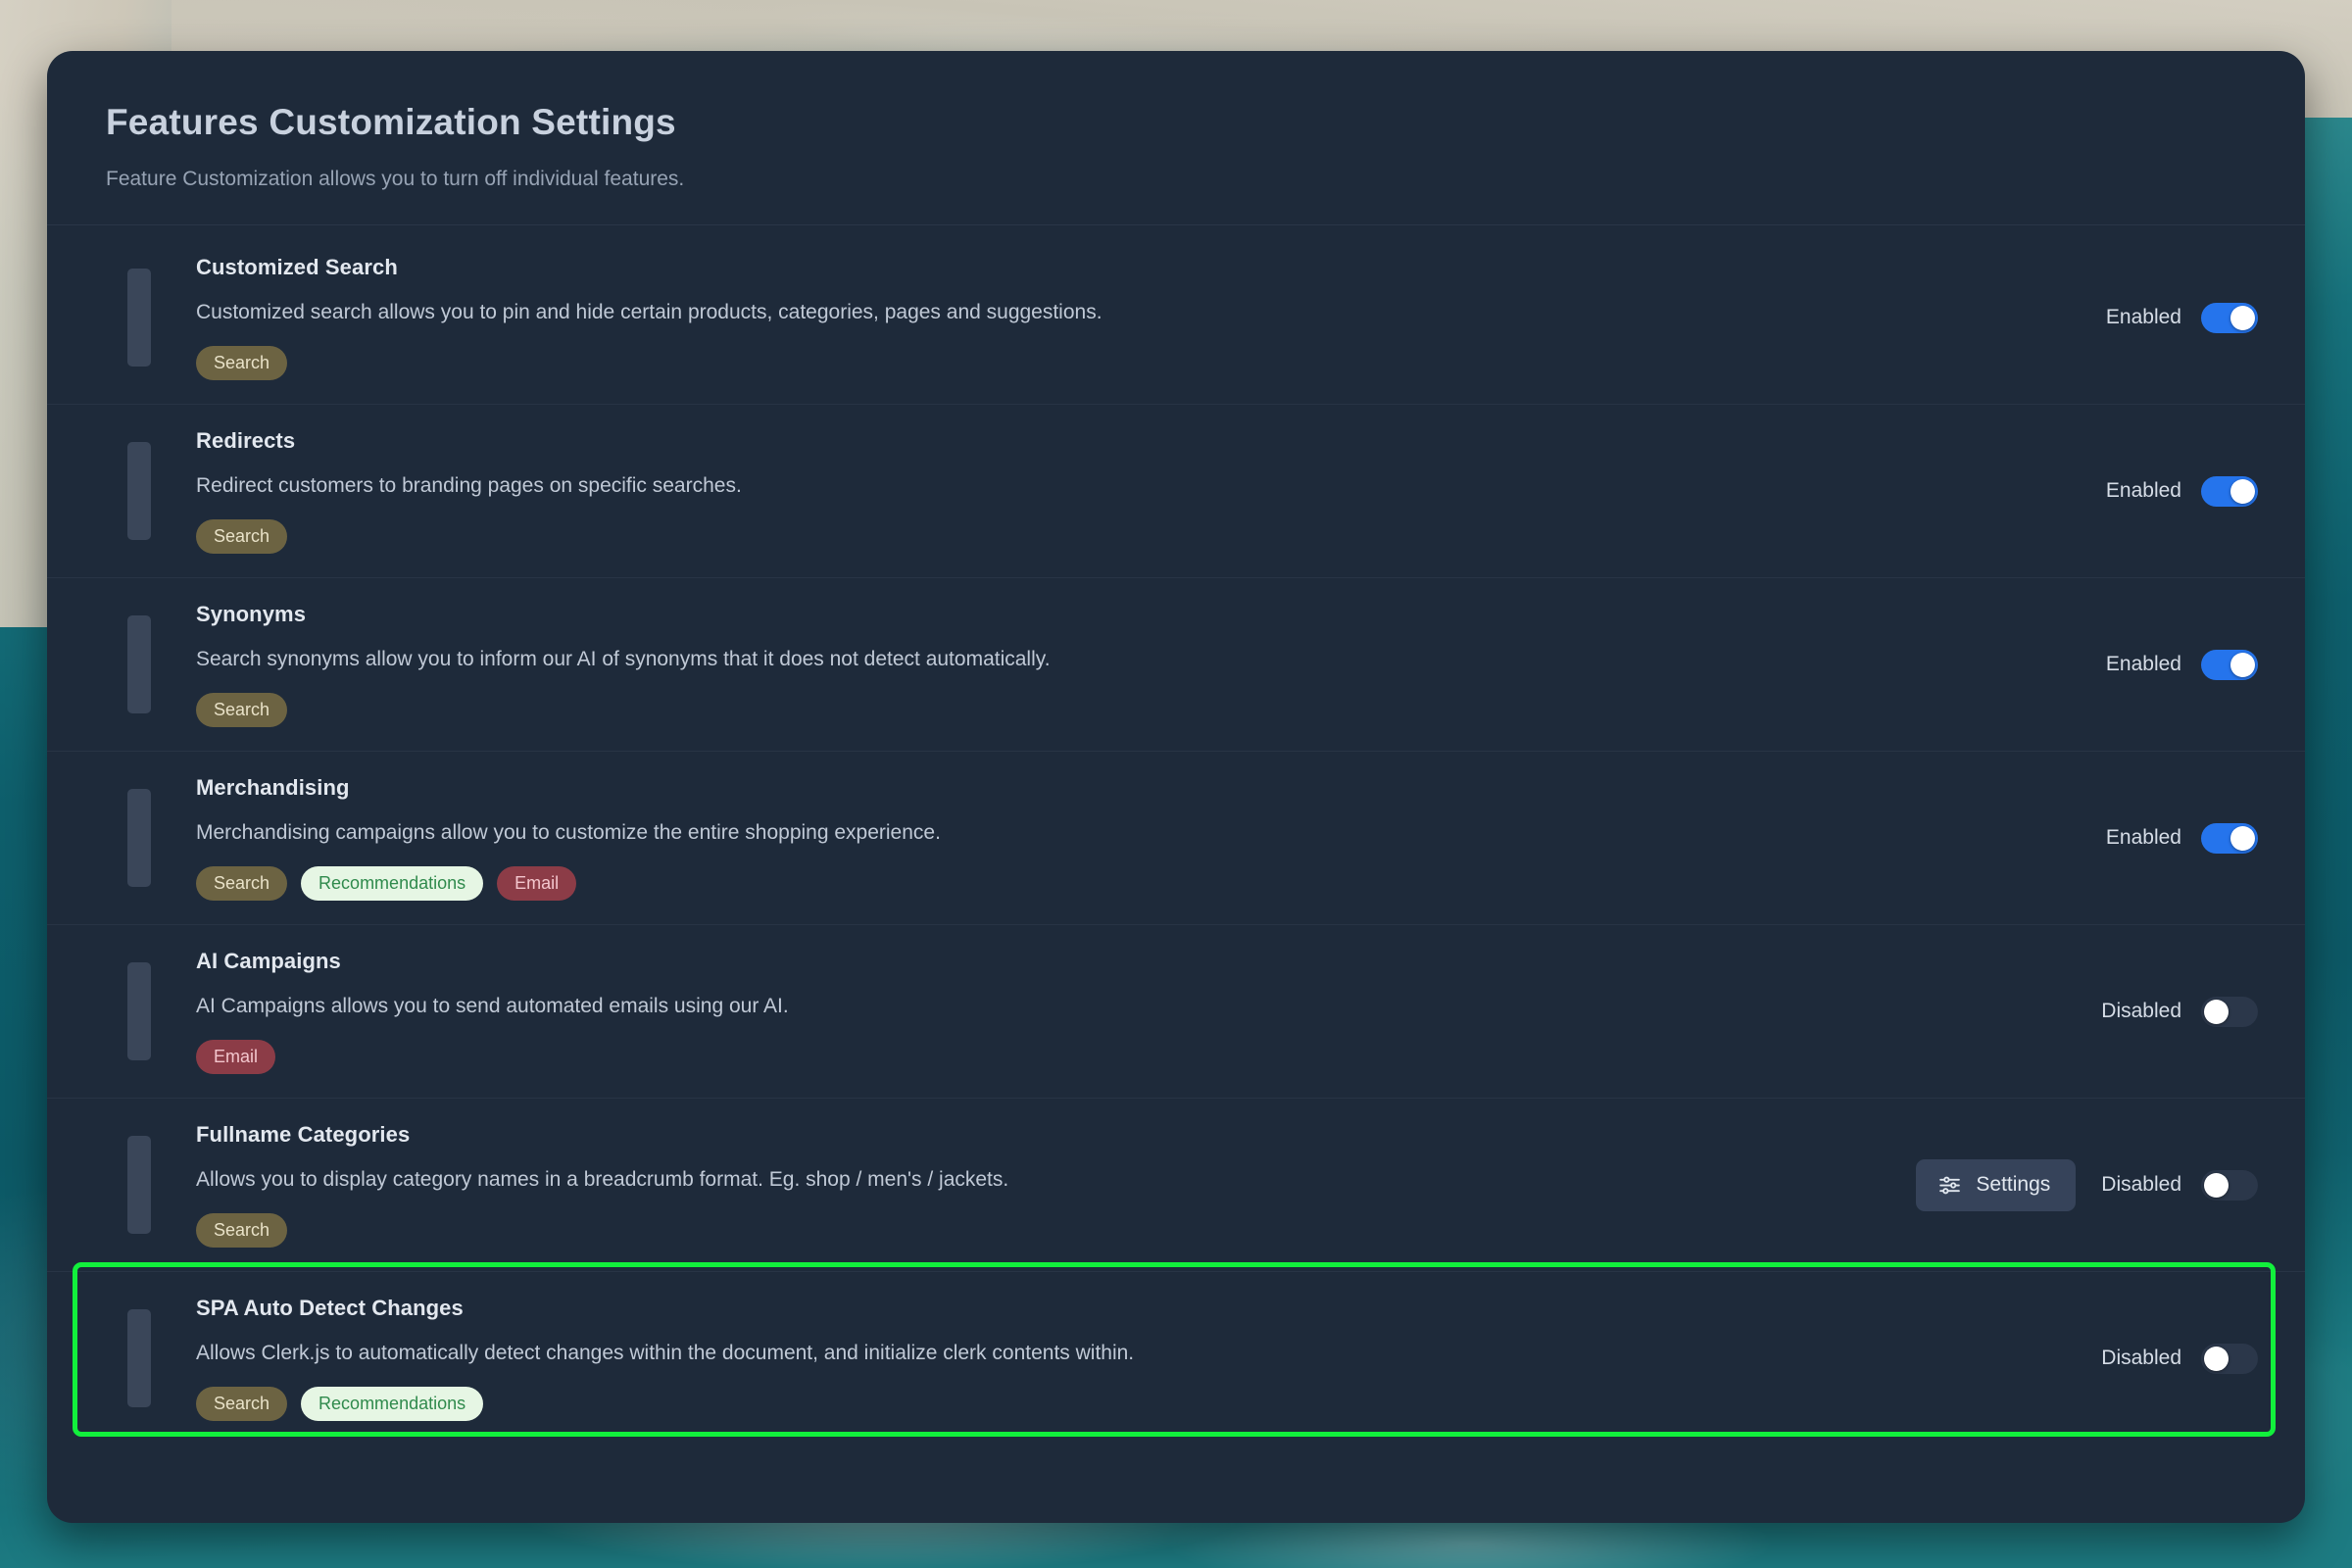 This screenshot has width=2352, height=1568. I want to click on feature-name: SPA Auto Detect Changes, so click(330, 1308).